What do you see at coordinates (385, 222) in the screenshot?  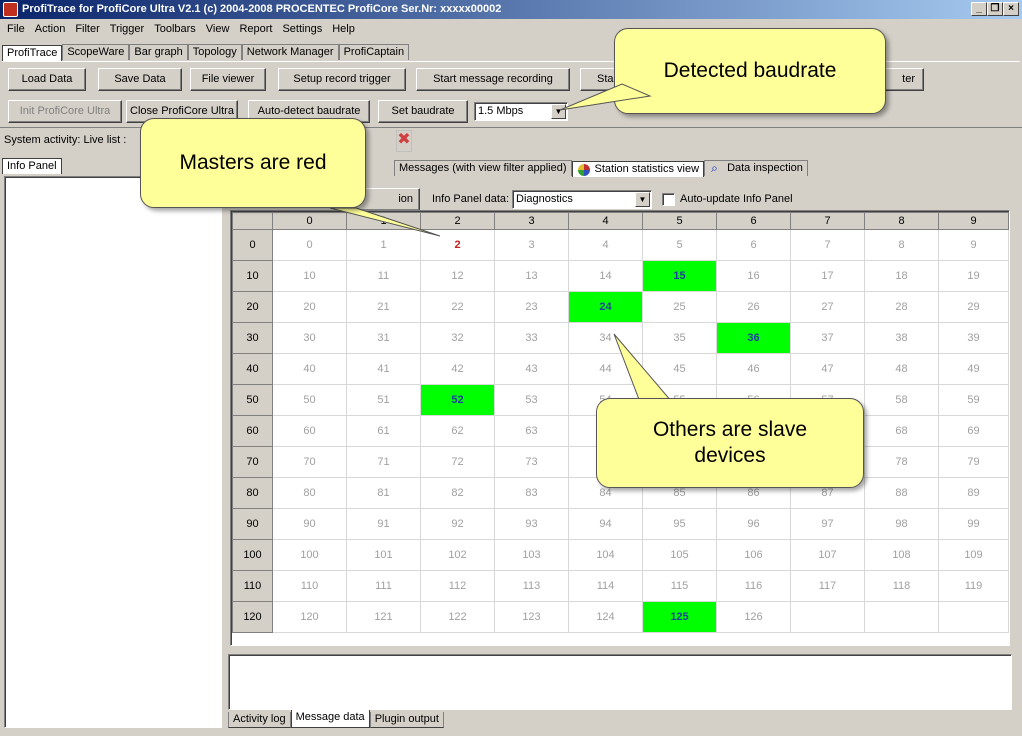 I see `tail-masters` at bounding box center [385, 222].